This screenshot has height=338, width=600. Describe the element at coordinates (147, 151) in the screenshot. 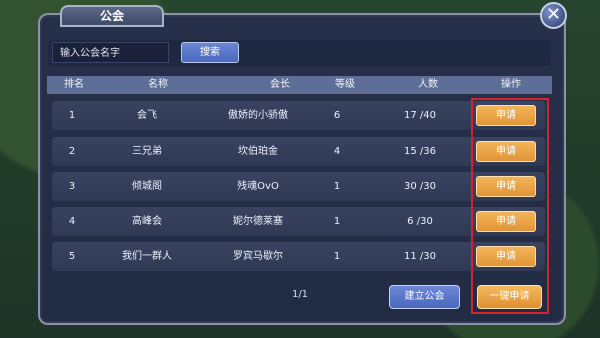

I see `guild-name-cell: 三兄弟` at that location.